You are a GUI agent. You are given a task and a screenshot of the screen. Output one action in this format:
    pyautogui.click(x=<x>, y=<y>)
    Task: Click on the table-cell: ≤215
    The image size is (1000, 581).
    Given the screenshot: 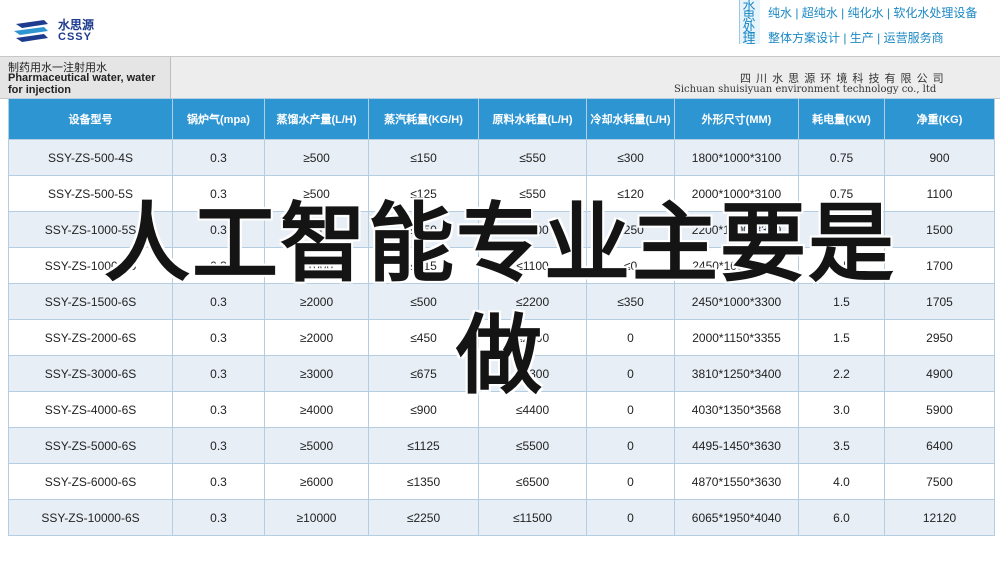 What is the action you would take?
    pyautogui.click(x=423, y=265)
    